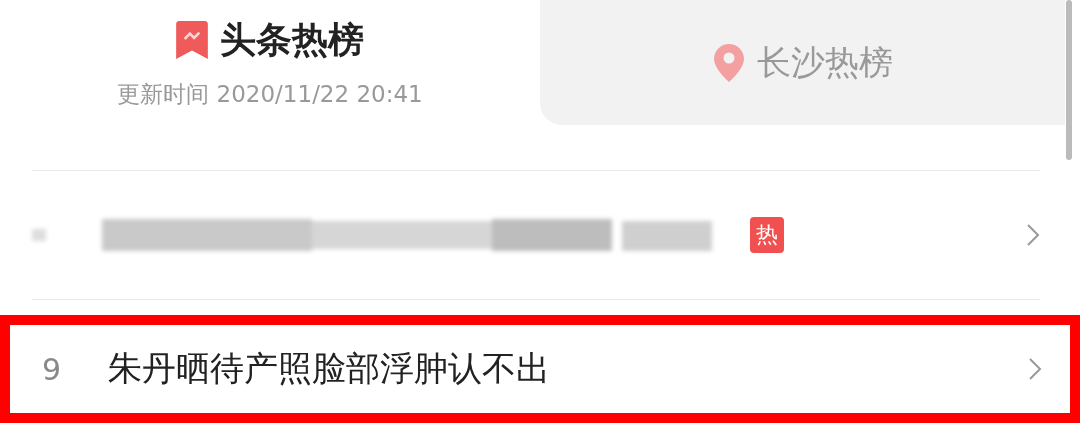  Describe the element at coordinates (292, 39) in the screenshot. I see `tab-label: 头条热榜` at that location.